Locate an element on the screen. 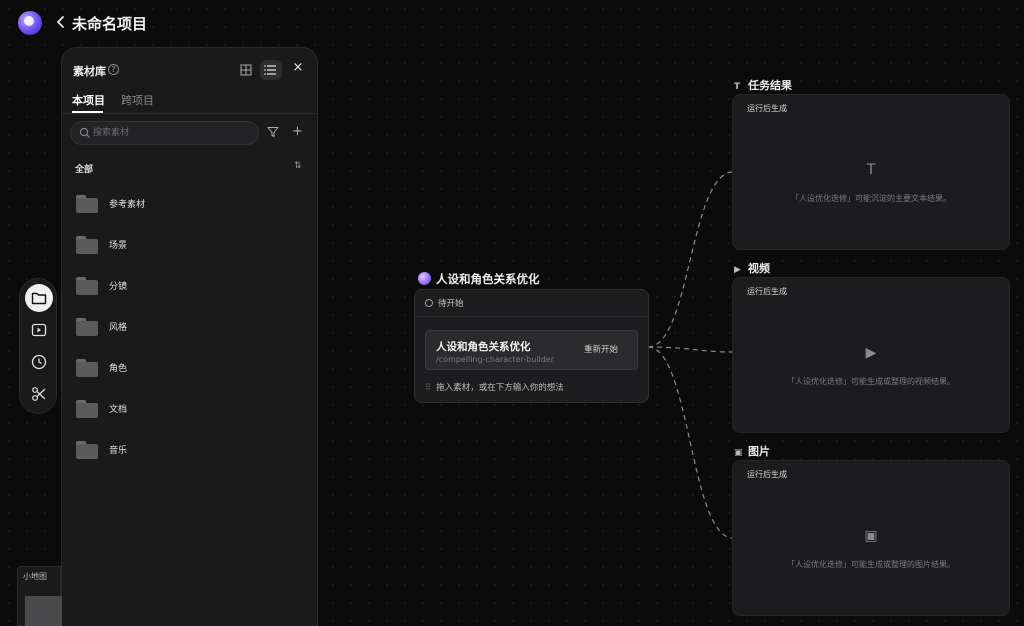 The height and width of the screenshot is (626, 1024). minimap-viewport is located at coordinates (43, 611).